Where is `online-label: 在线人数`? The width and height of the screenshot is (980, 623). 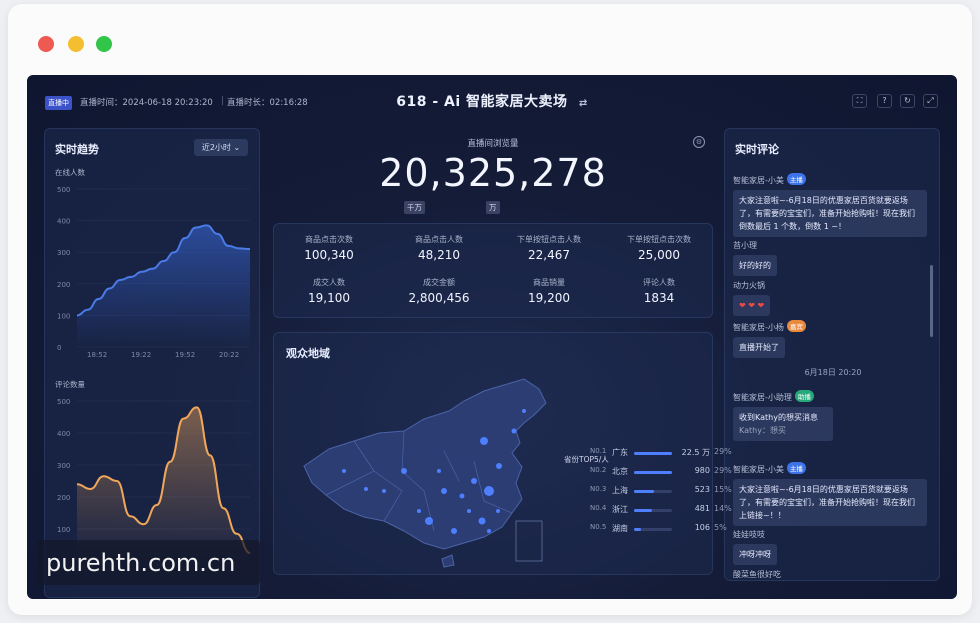
online-label: 在线人数 is located at coordinates (70, 172).